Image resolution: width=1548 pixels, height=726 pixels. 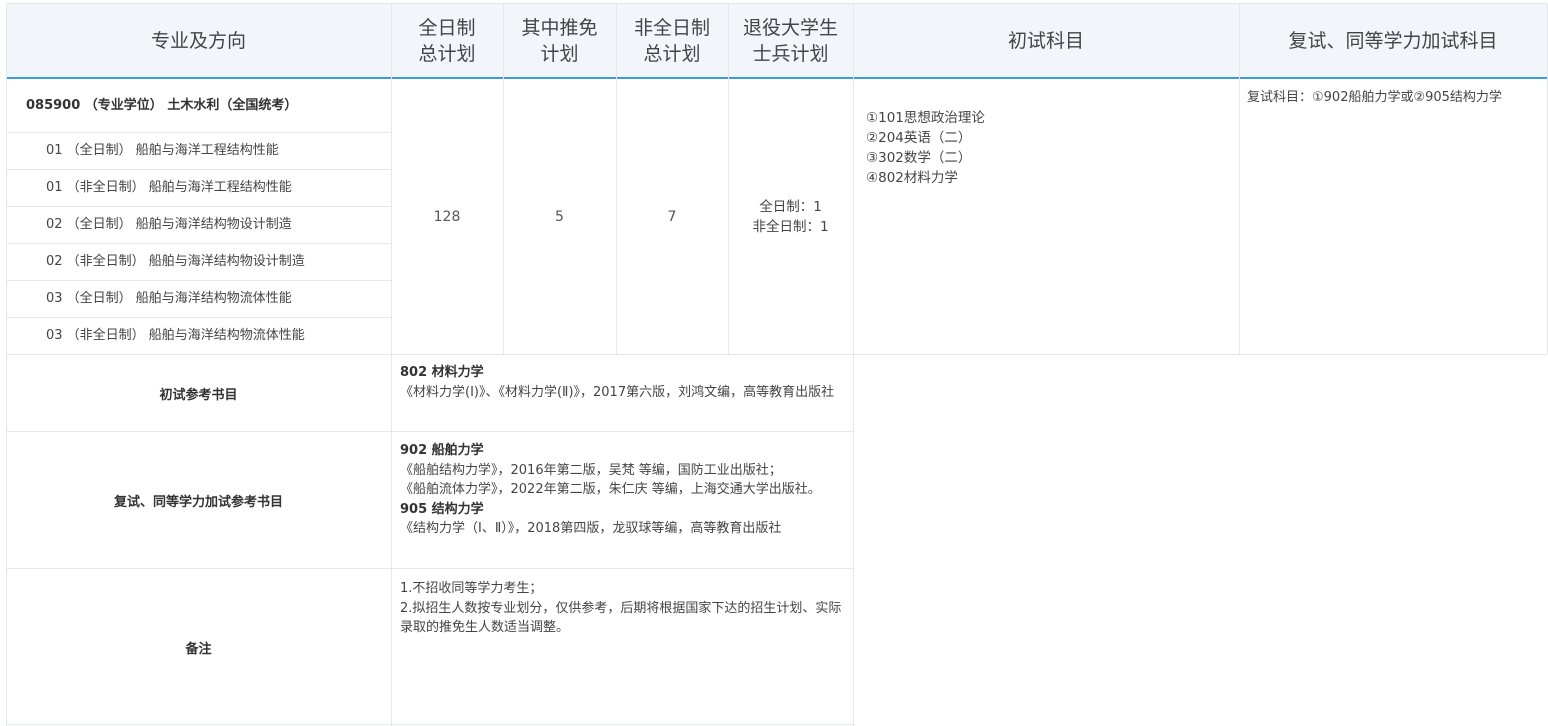 What do you see at coordinates (790, 227) in the screenshot?
I see `soldier-parttime: 非全日制：1` at bounding box center [790, 227].